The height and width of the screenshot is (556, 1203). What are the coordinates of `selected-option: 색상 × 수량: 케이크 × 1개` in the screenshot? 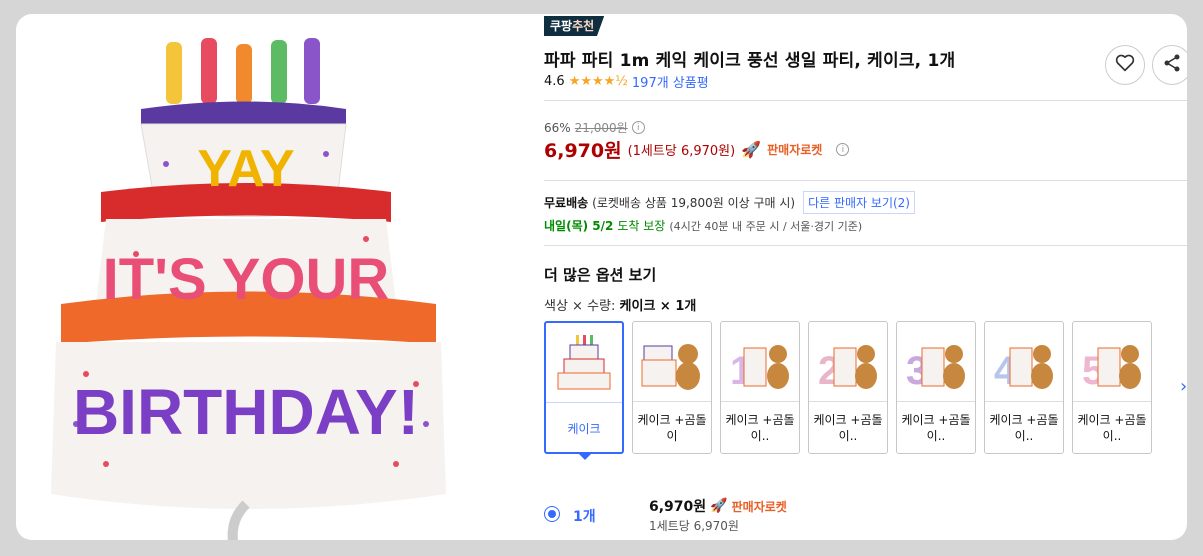 It's located at (620, 304).